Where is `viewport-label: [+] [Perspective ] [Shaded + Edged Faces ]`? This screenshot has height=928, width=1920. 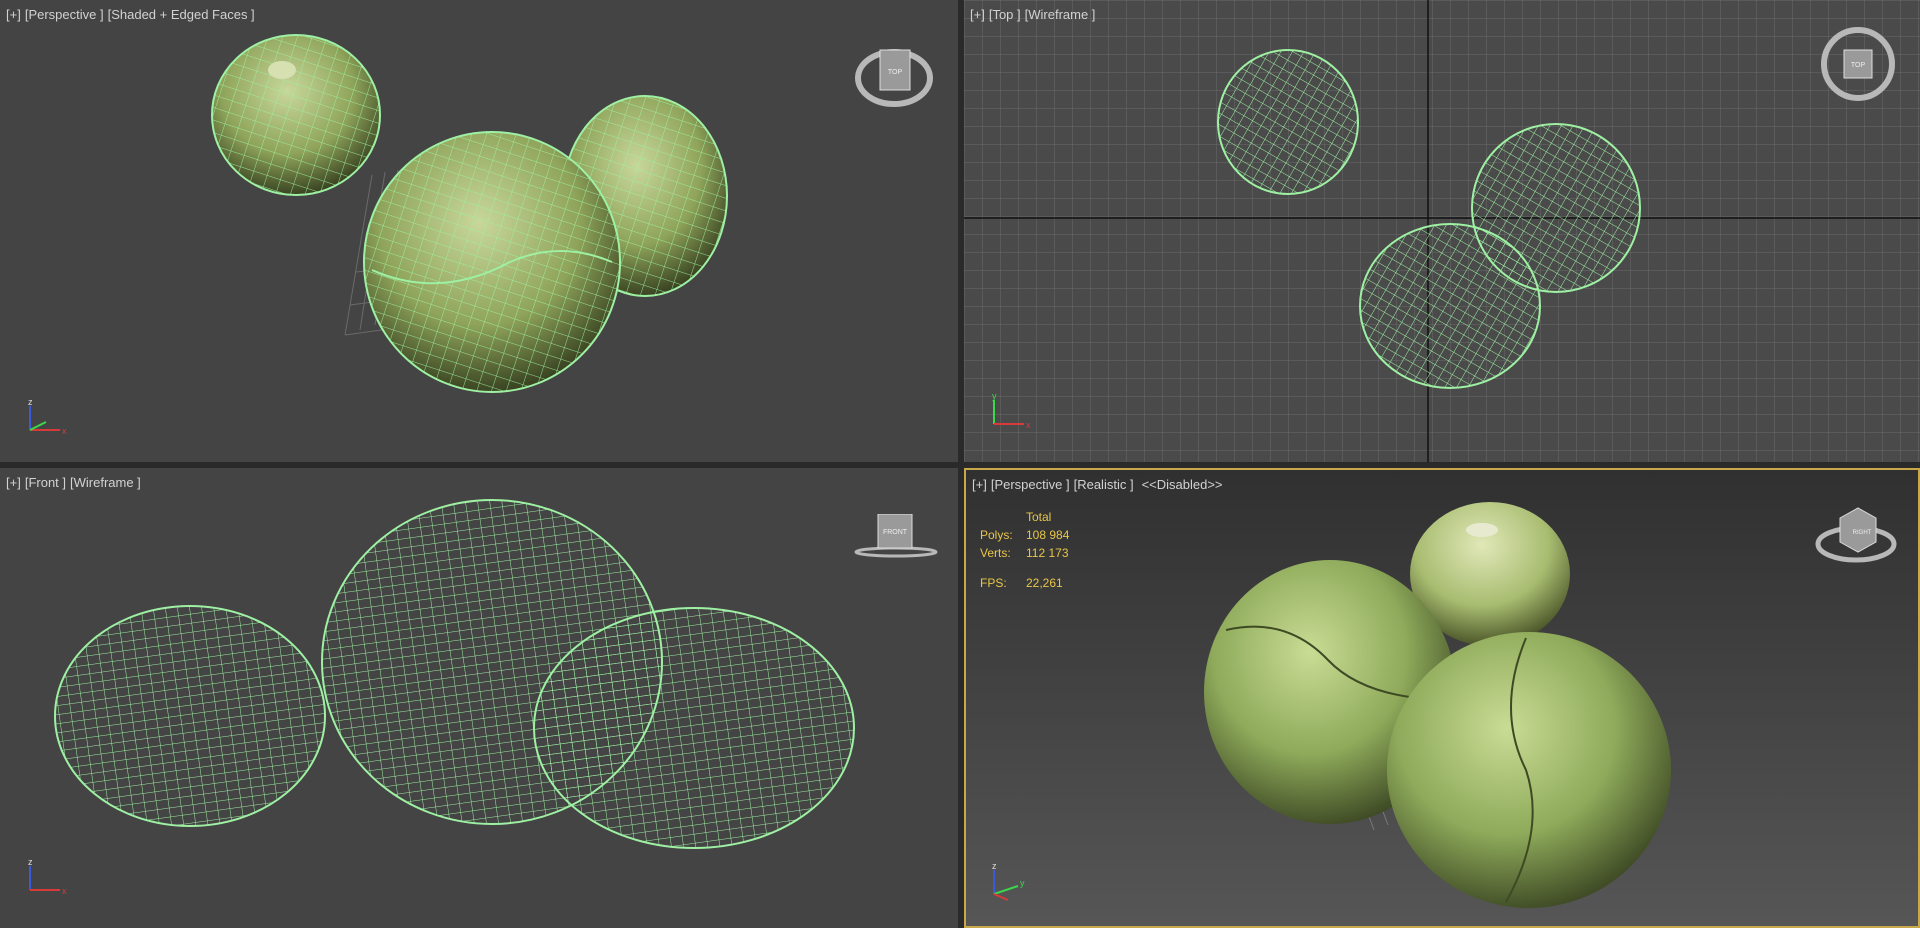
viewport-label: [+] [Perspective ] [Shaded + Edged Faces ] is located at coordinates (130, 14).